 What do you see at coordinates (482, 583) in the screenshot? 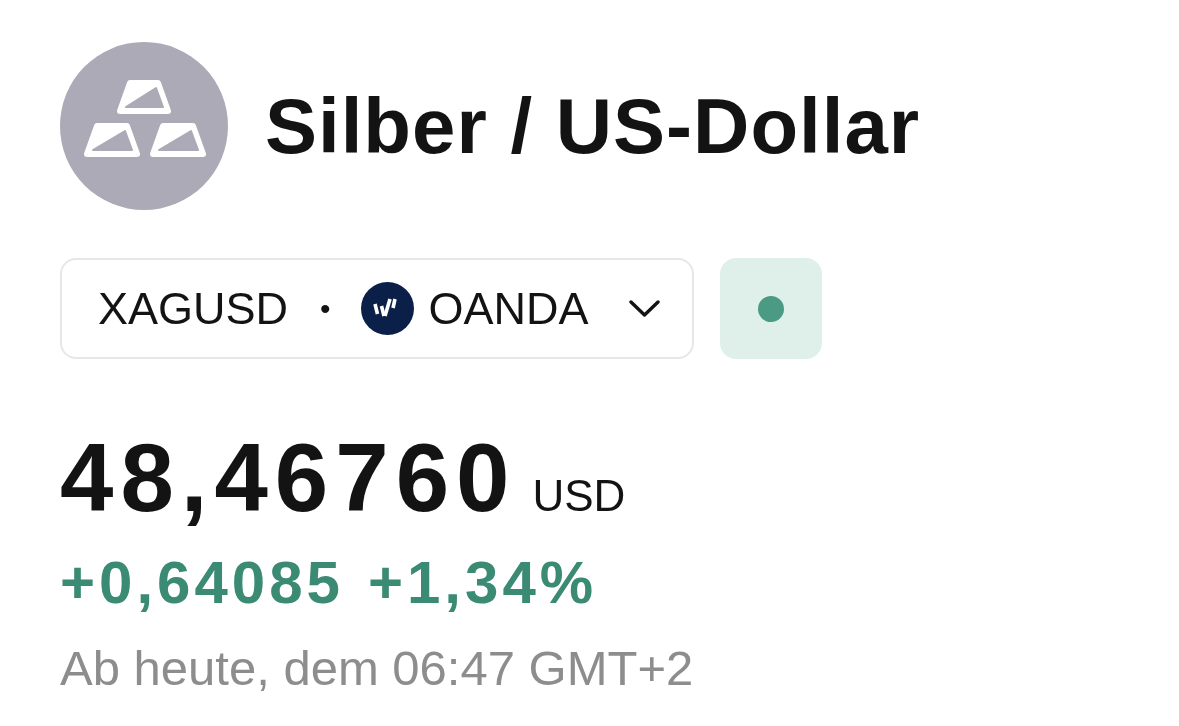
I see `percent-change: +1,34%` at bounding box center [482, 583].